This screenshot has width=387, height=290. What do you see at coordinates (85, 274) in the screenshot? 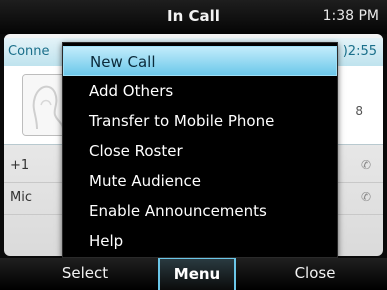
I see `select-softkey: Select` at bounding box center [85, 274].